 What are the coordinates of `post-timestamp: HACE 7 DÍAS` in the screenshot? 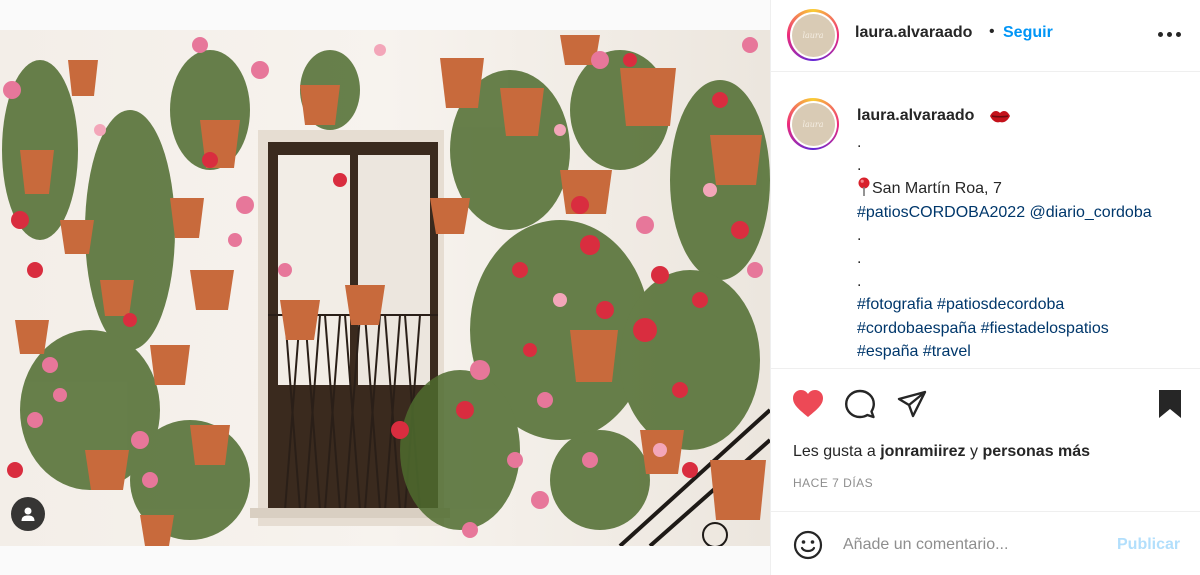 It's located at (833, 483).